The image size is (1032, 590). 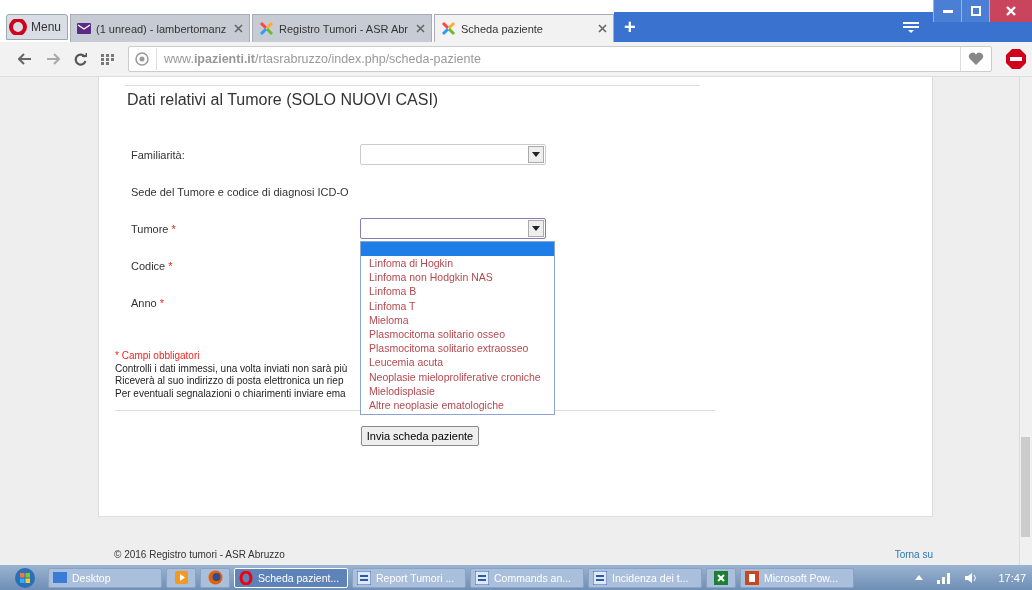 What do you see at coordinates (919, 577) in the screenshot?
I see `show-hidden-icons-icon` at bounding box center [919, 577].